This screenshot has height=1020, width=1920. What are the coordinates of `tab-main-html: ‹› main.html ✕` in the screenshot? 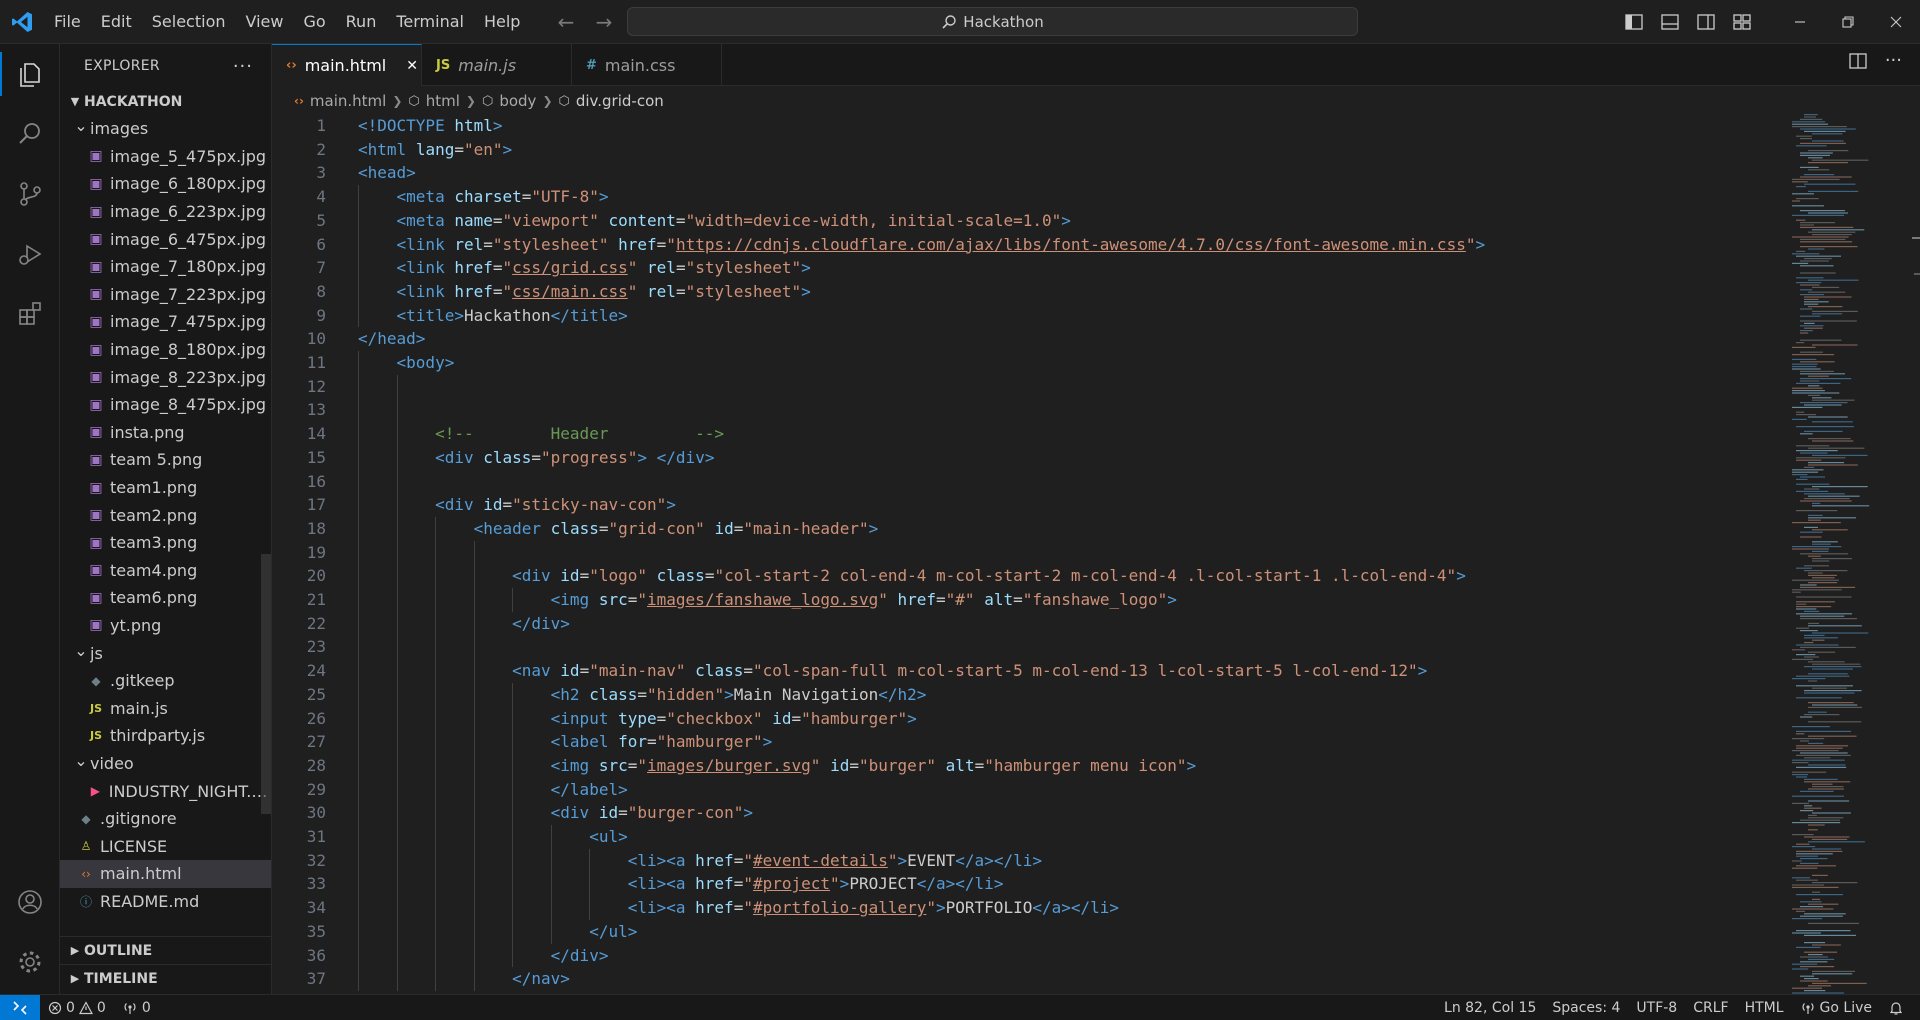 It's located at (347, 65).